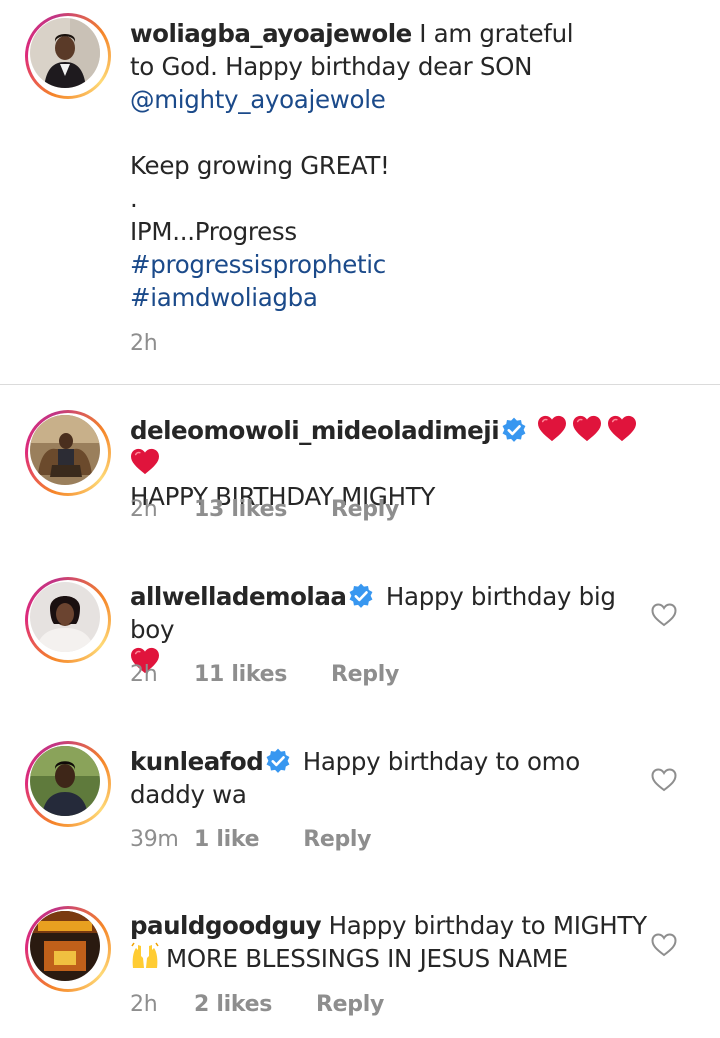 This screenshot has width=720, height=1038. Describe the element at coordinates (65, 617) in the screenshot. I see `avatar-allwellademolaa-image` at that location.